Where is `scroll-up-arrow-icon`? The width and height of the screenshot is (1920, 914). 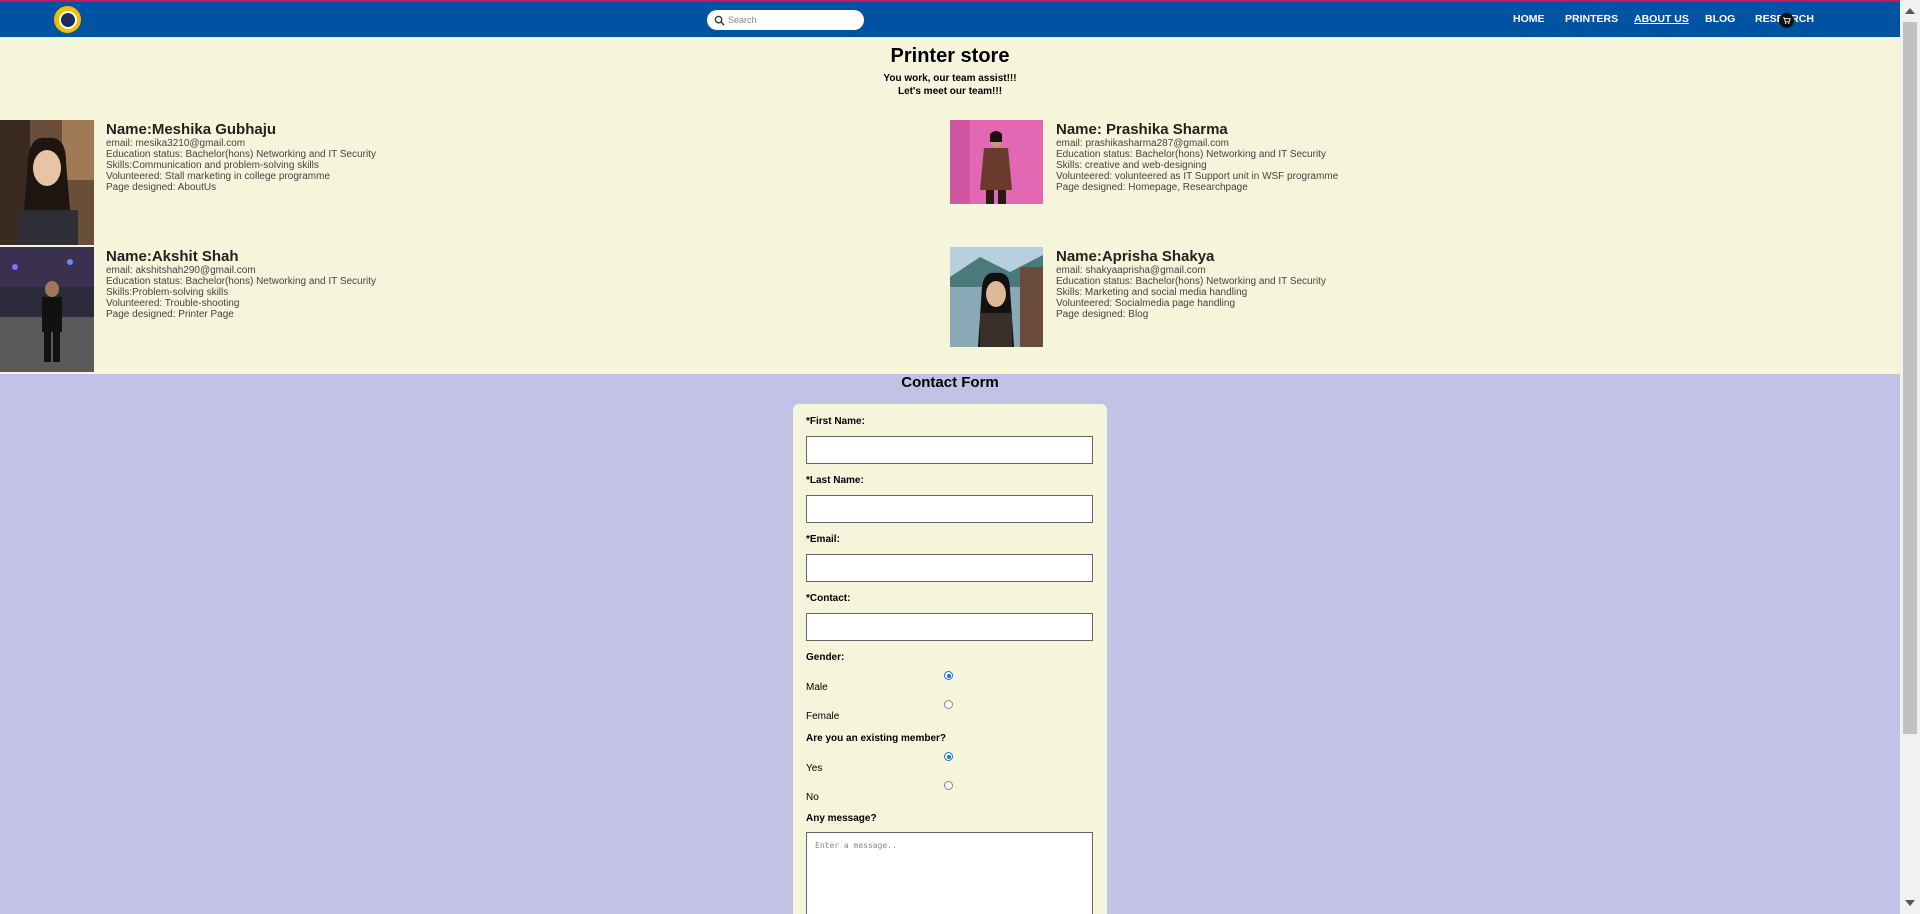
scroll-up-arrow-icon is located at coordinates (1910, 11).